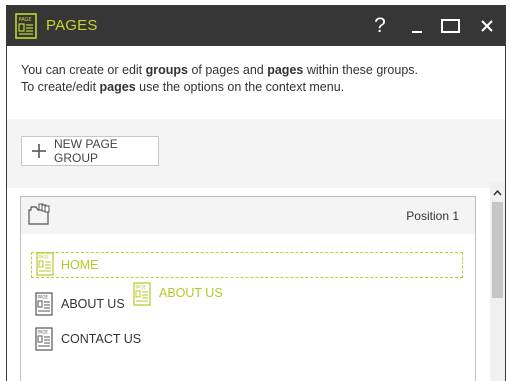 The width and height of the screenshot is (510, 381). I want to click on close-button, so click(487, 26).